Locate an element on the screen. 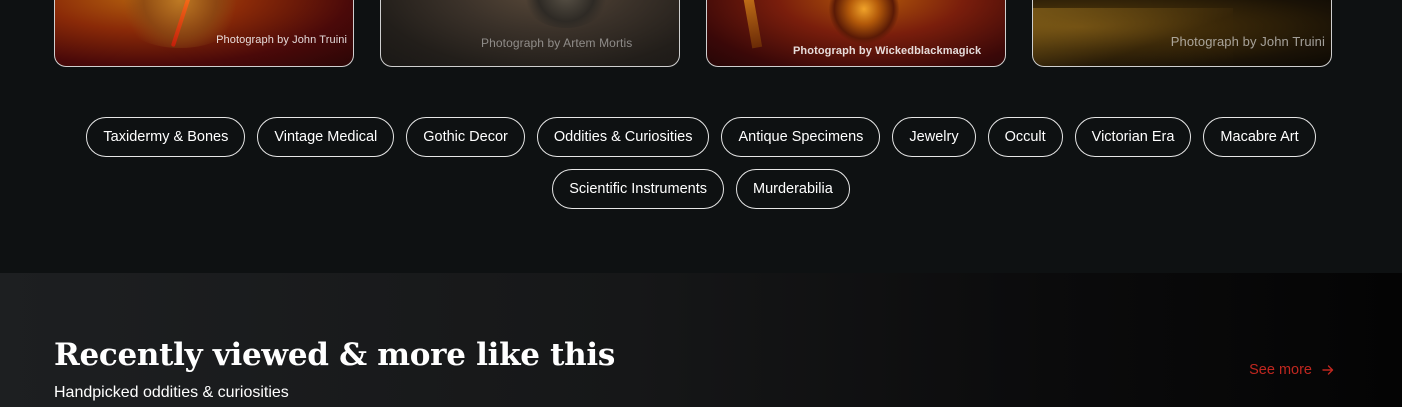  tag-scientific-instruments: Scientific Instruments is located at coordinates (638, 189).